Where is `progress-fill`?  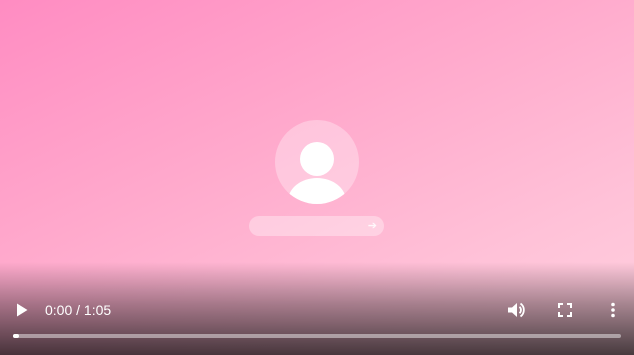
progress-fill is located at coordinates (16, 336).